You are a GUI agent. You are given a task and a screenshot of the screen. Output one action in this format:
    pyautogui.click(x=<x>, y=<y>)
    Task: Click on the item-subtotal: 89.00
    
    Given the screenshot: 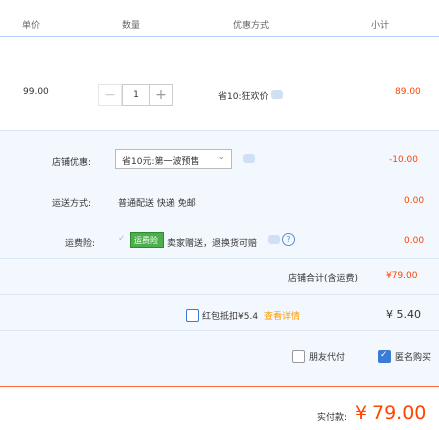 What is the action you would take?
    pyautogui.click(x=408, y=92)
    